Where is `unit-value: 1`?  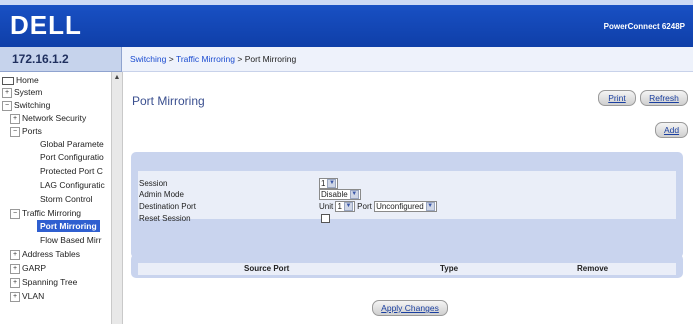 unit-value: 1 is located at coordinates (339, 207).